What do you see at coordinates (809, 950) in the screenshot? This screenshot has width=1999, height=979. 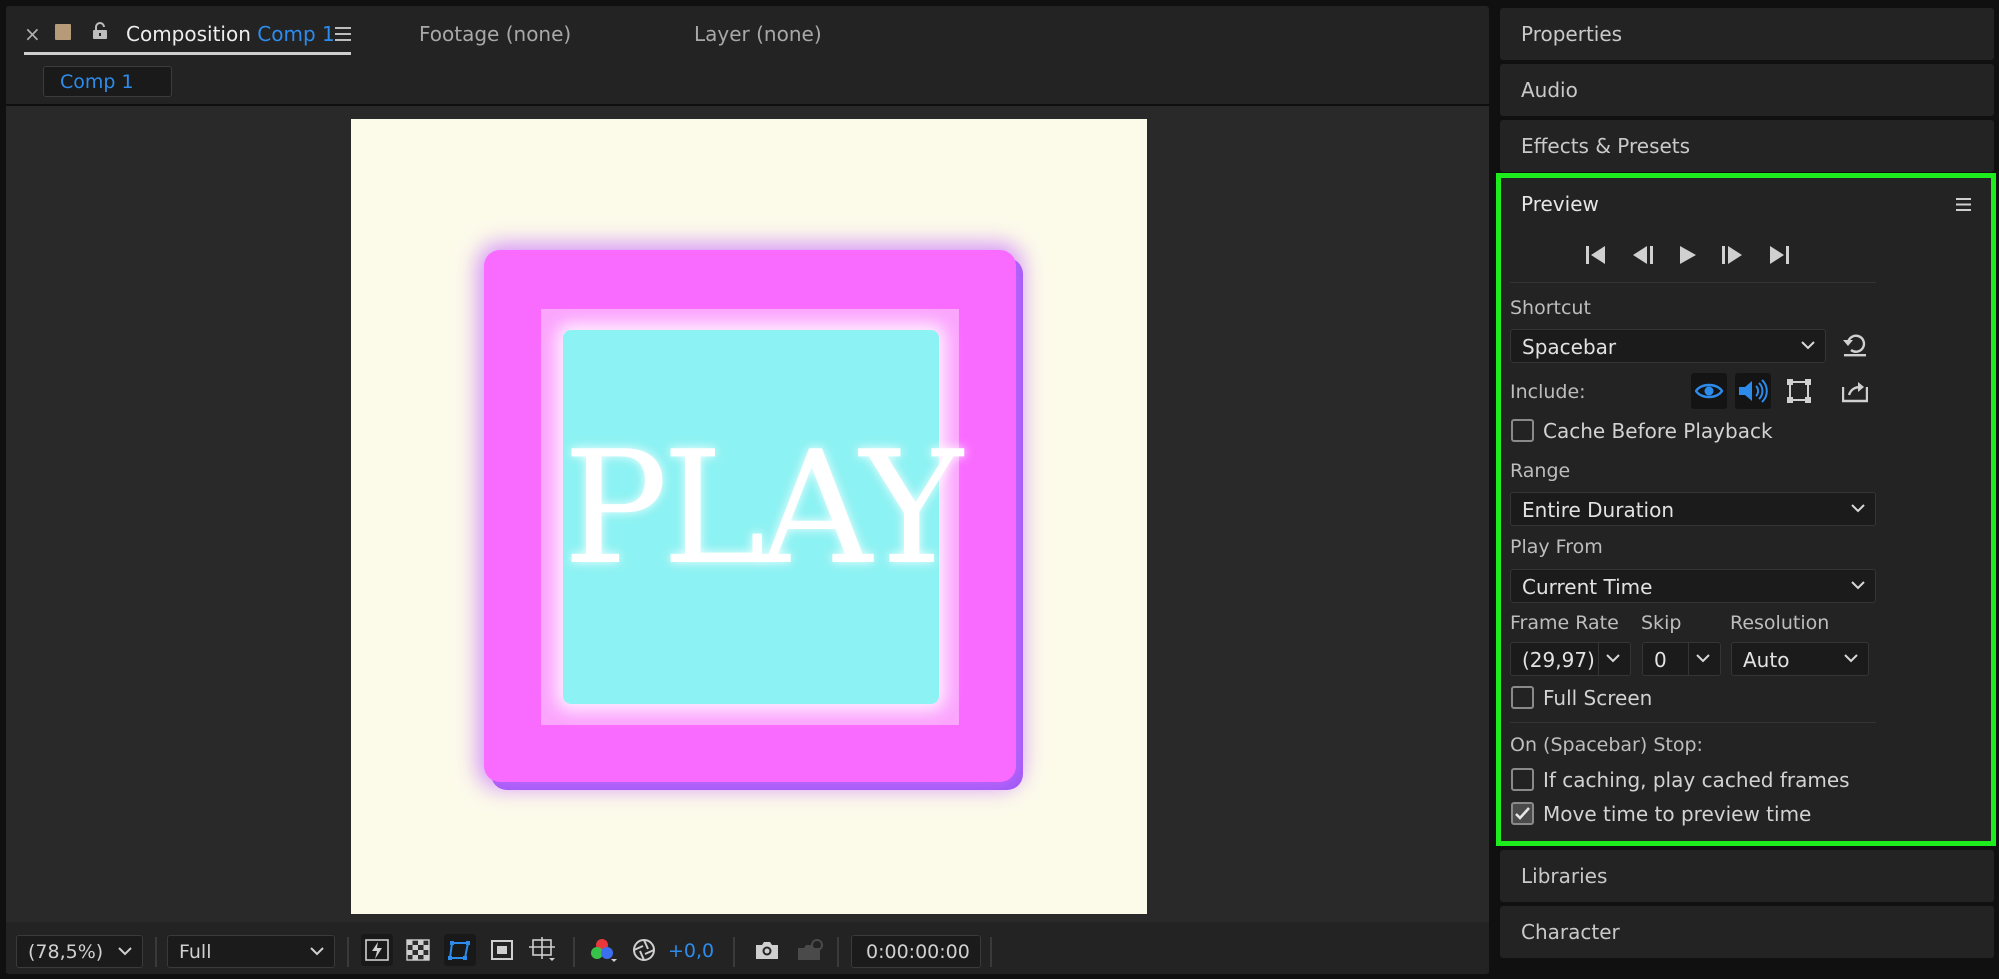 I see `show-snapshot-icon` at bounding box center [809, 950].